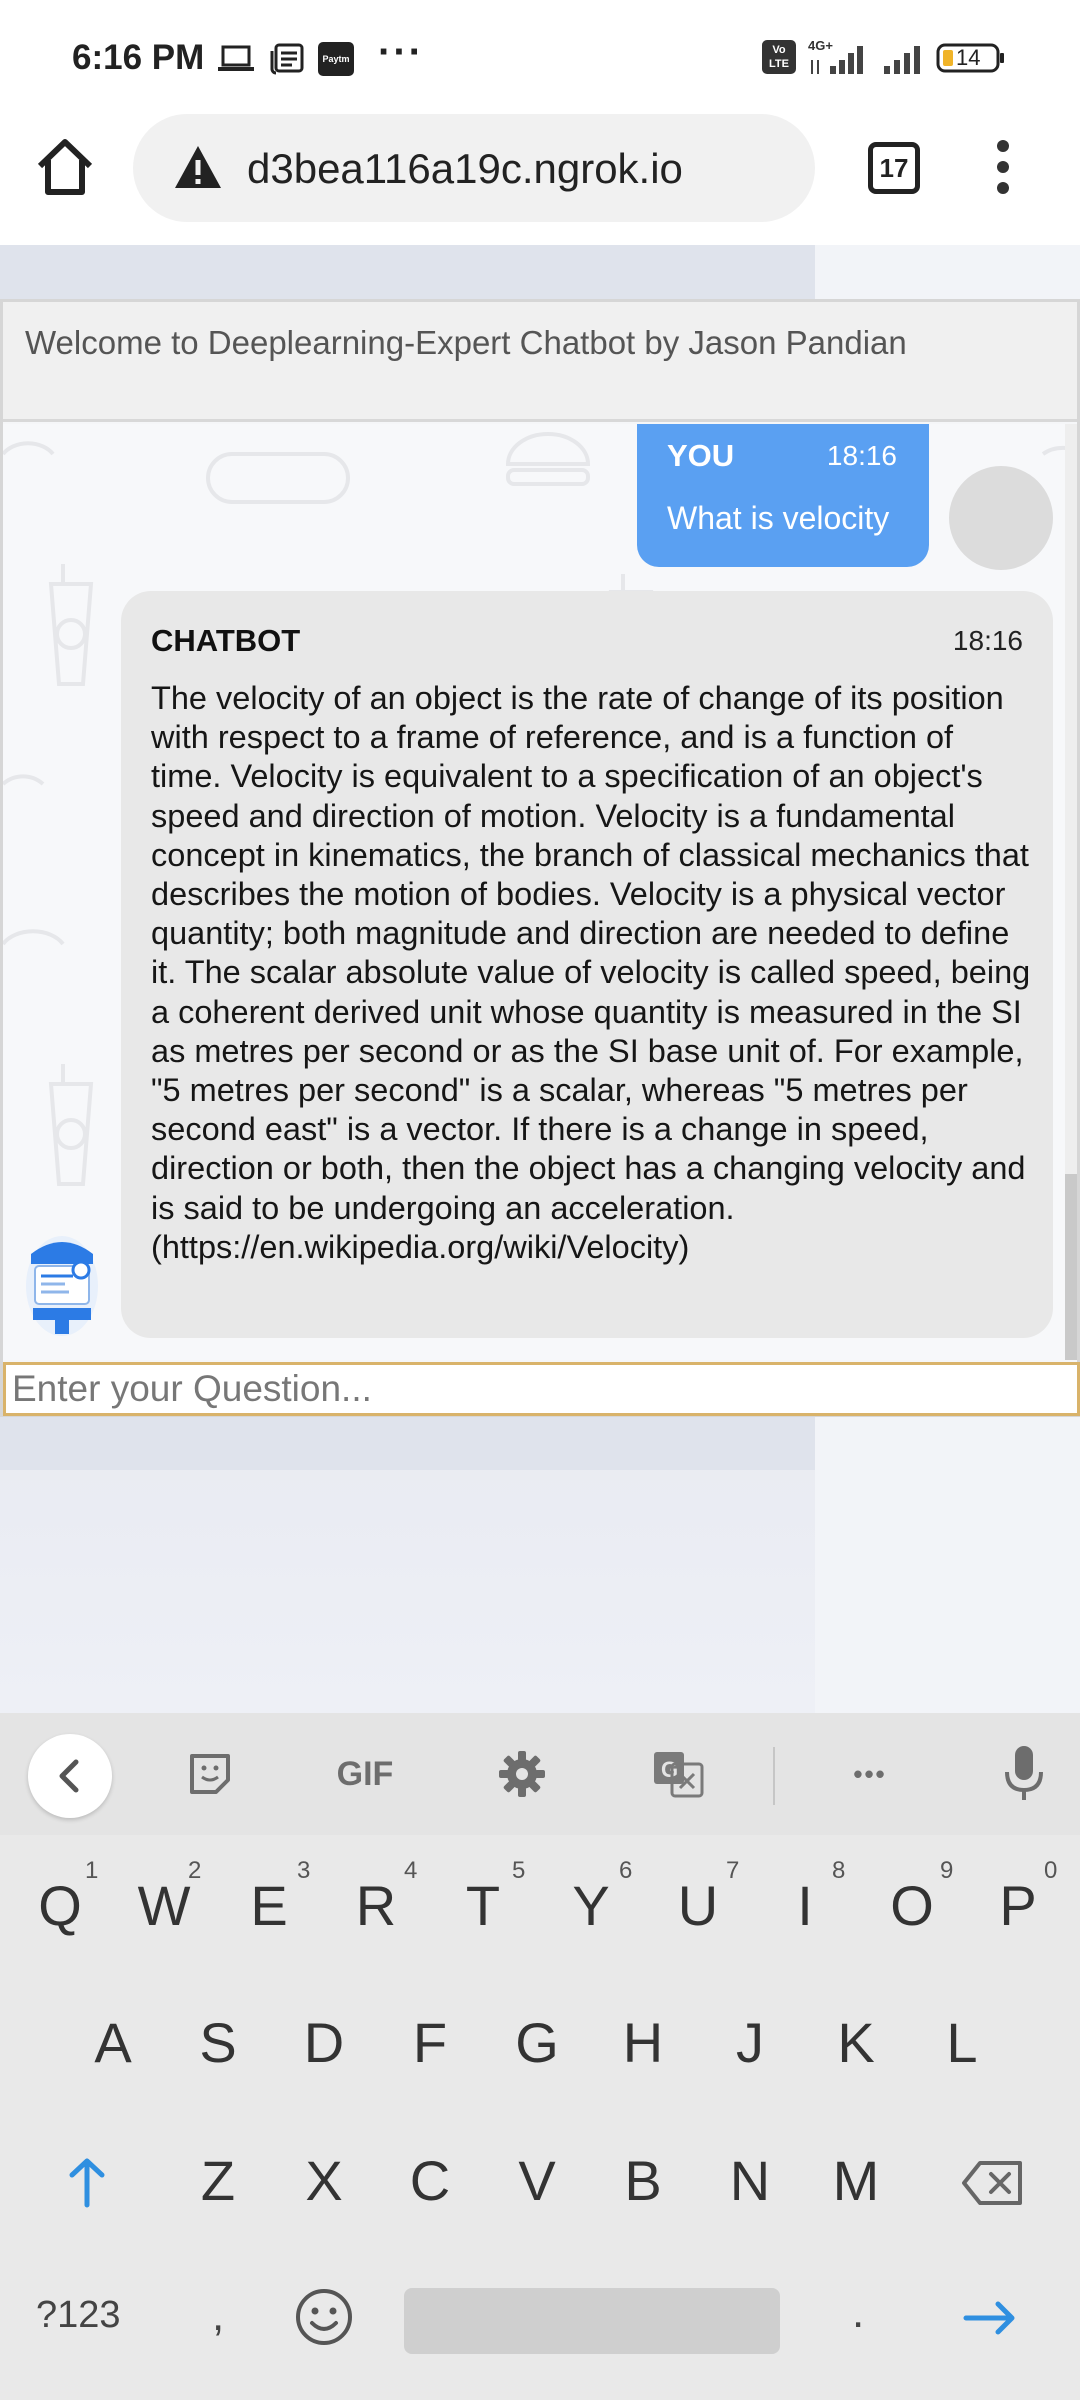 This screenshot has height=2400, width=1080. I want to click on key-hint: 4, so click(411, 1870).